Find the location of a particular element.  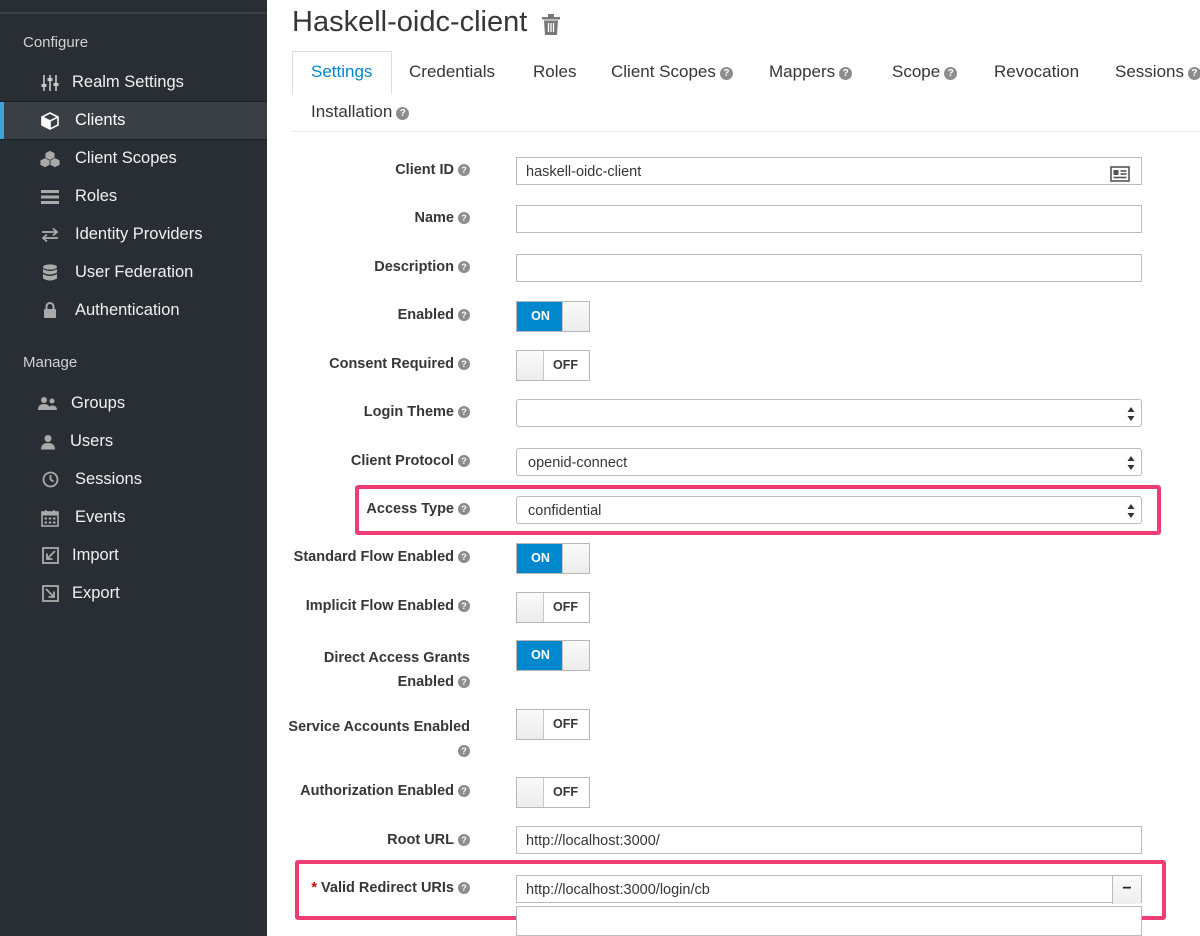

sidebar-item-realm-settings: Realm Settings is located at coordinates (133, 82).